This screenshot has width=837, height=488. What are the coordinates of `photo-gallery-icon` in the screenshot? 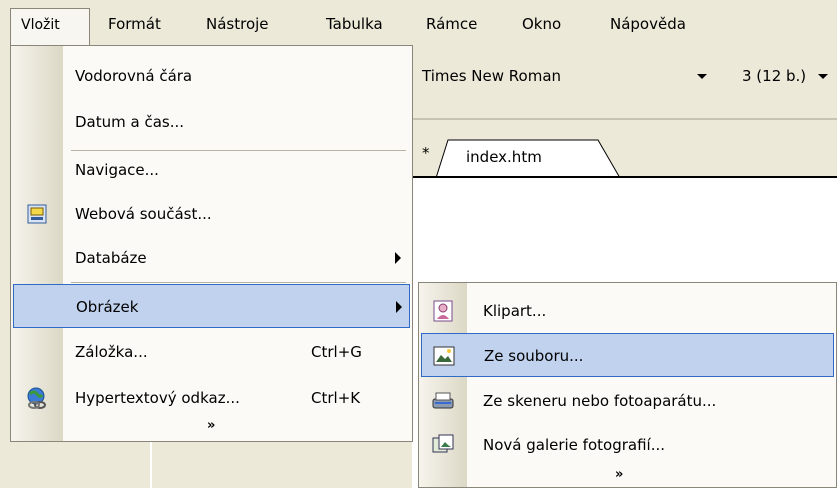 It's located at (443, 443).